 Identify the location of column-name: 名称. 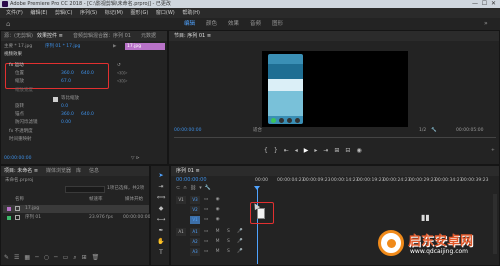
(19, 200).